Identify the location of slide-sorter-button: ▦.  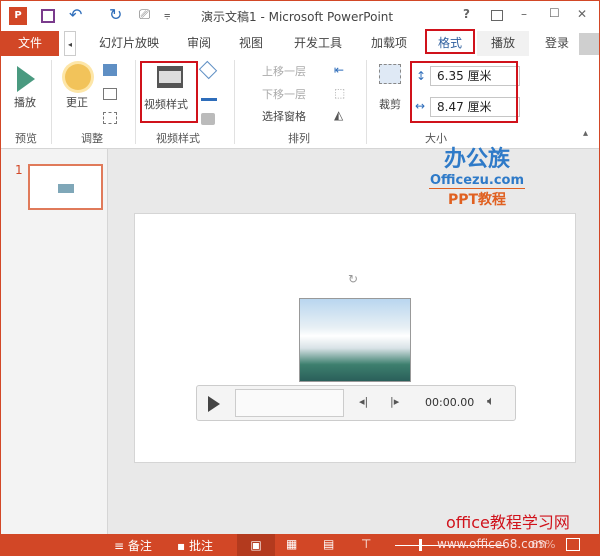
(291, 544).